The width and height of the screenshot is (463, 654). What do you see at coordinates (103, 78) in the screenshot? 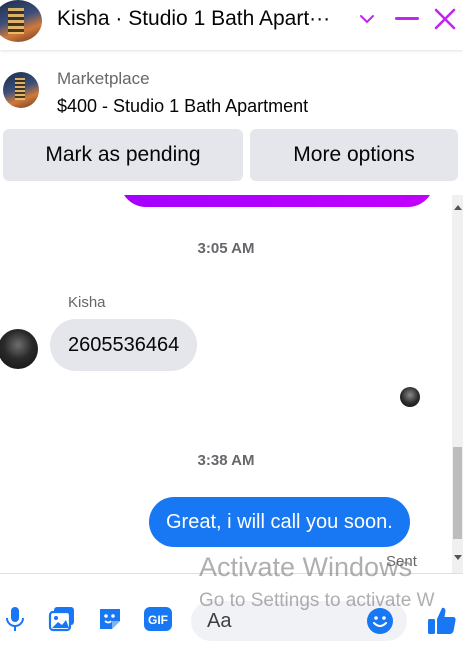
I see `marketplace-label: Marketplace` at bounding box center [103, 78].